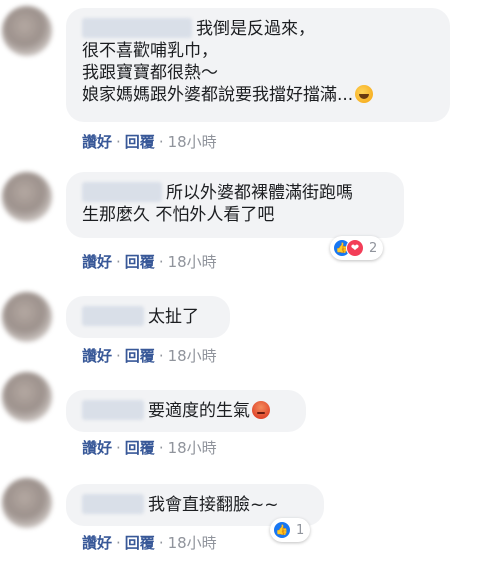 This screenshot has width=480, height=571. Describe the element at coordinates (150, 51) in the screenshot. I see `comment-line: 很不喜歡哺乳巾，` at that location.